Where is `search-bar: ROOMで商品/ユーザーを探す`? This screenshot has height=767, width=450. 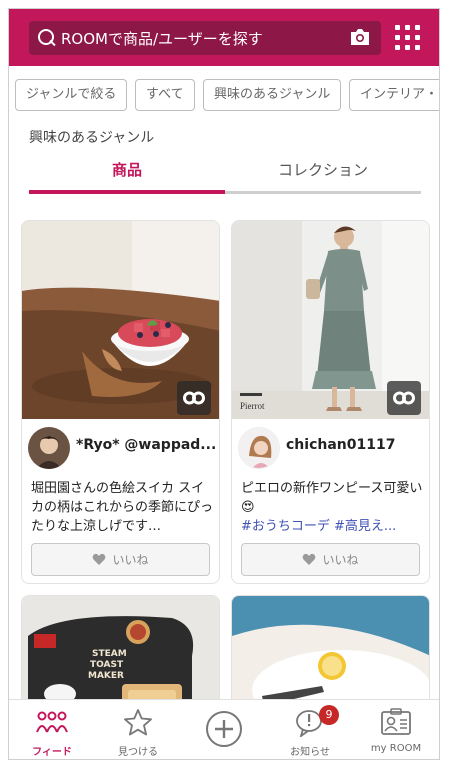 search-bar: ROOMで商品/ユーザーを探す is located at coordinates (205, 38).